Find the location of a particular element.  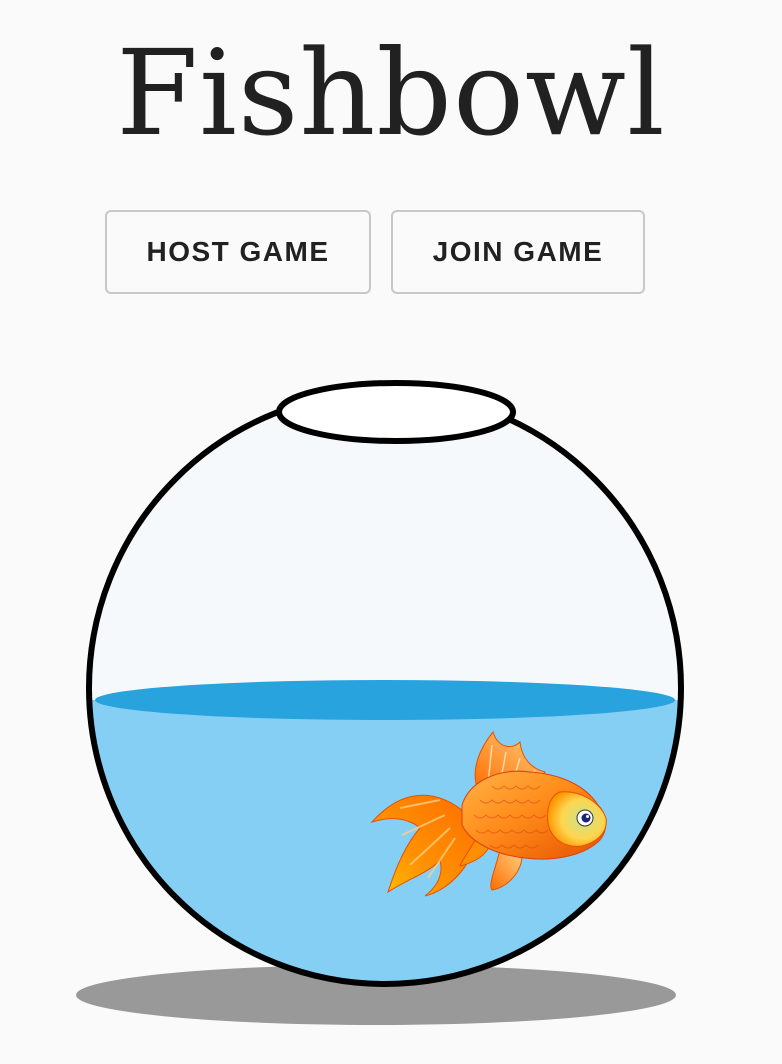

page-title: Fishbowl is located at coordinates (391, 93).